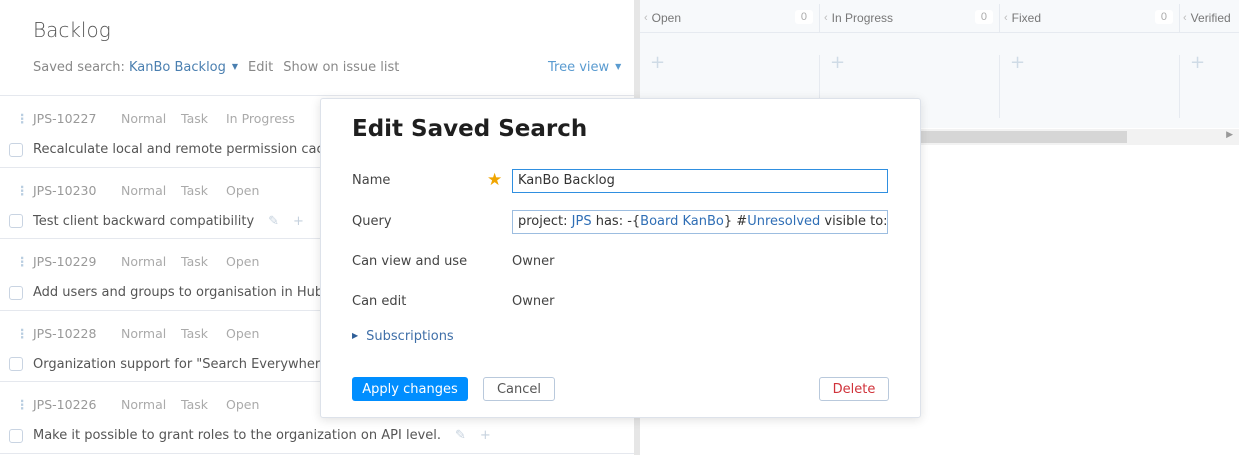 The image size is (1239, 455). I want to click on show-on-issue-list-link: Show on issue list, so click(341, 67).